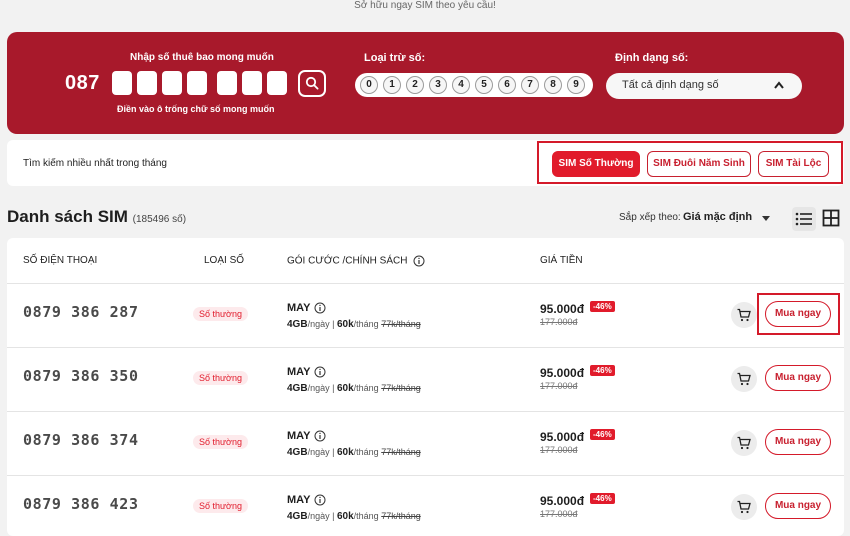 This screenshot has height=536, width=850. What do you see at coordinates (831, 218) in the screenshot?
I see `grid-view-button` at bounding box center [831, 218].